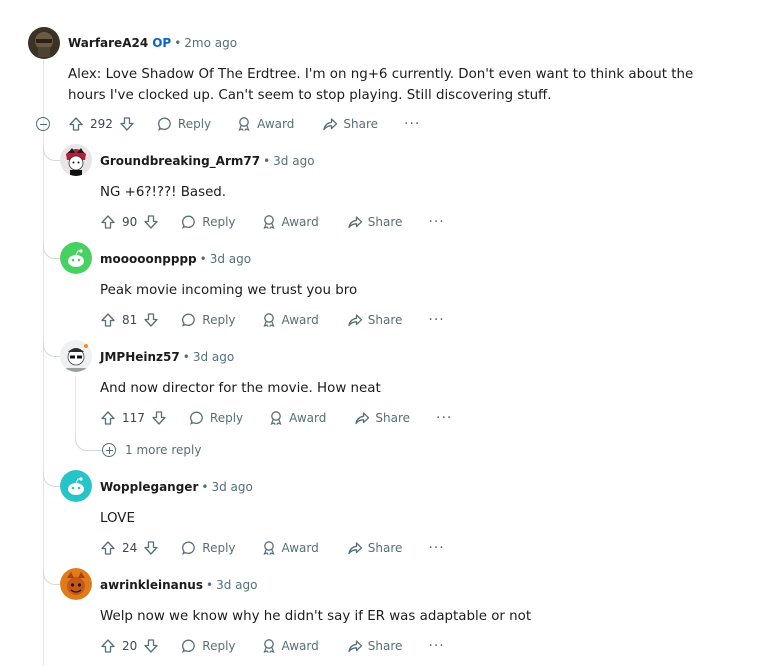  I want to click on comment-actions: 117 Reply Award Share ···, so click(276, 418).